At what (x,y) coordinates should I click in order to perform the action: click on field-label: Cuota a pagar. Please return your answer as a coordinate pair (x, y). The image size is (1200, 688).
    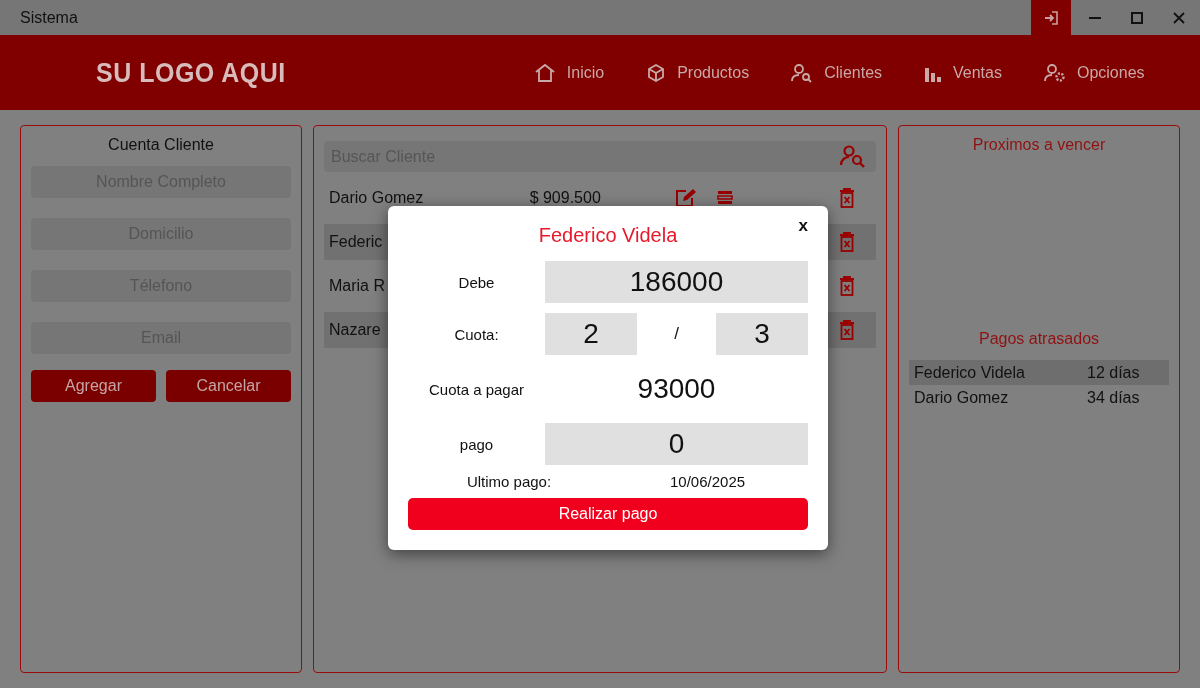
    Looking at the image, I should click on (476, 389).